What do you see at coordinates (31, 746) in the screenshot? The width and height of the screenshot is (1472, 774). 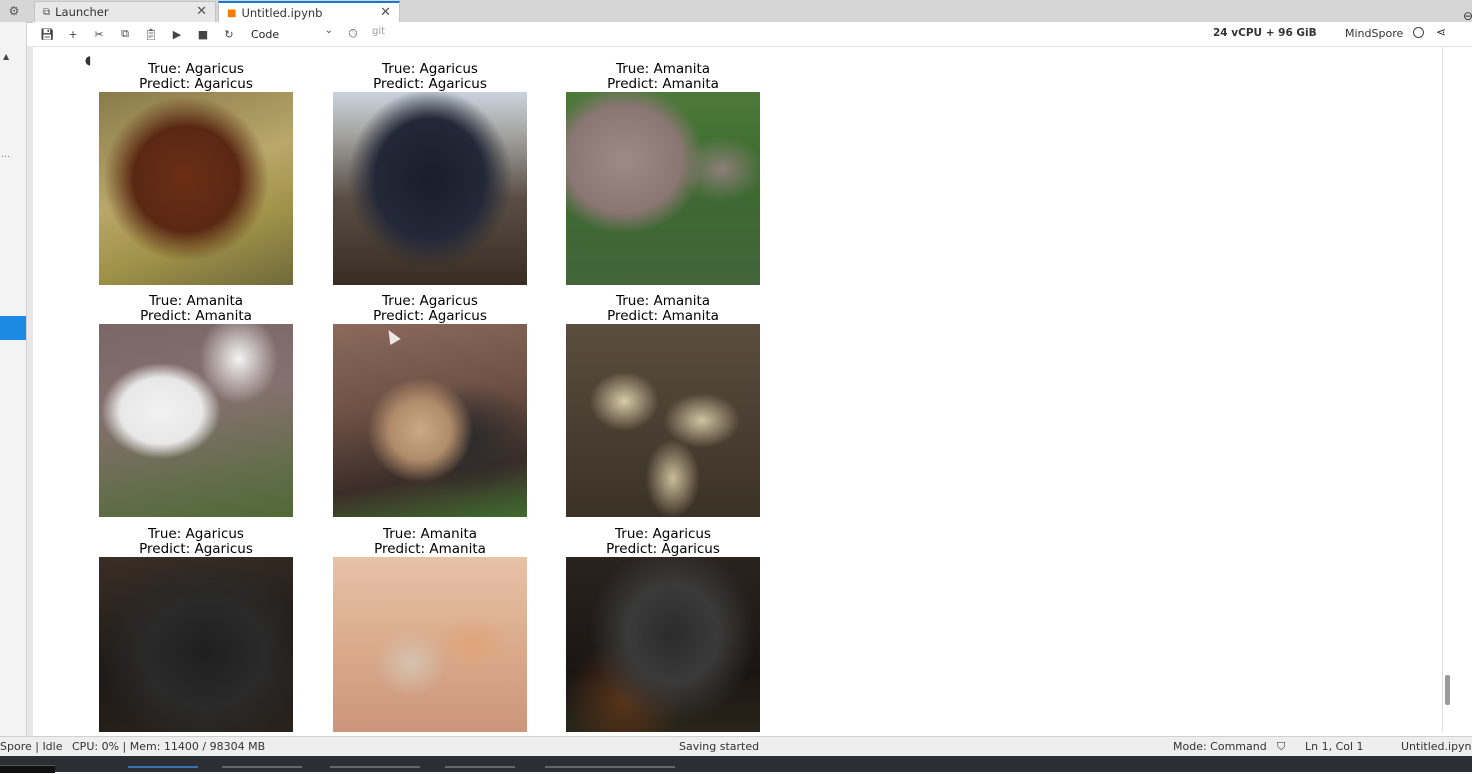 I see `kernel-status: Spore | Idle` at bounding box center [31, 746].